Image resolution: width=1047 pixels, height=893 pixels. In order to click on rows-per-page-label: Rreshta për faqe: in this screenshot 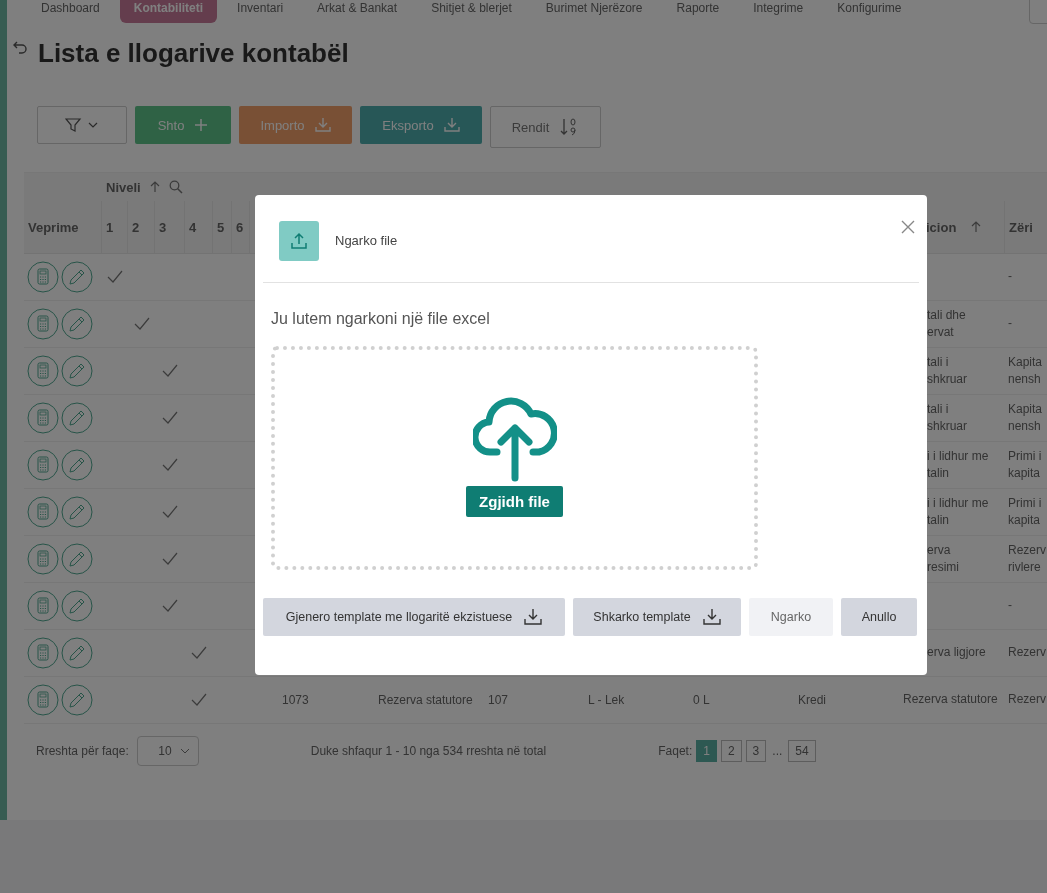, I will do `click(82, 751)`.